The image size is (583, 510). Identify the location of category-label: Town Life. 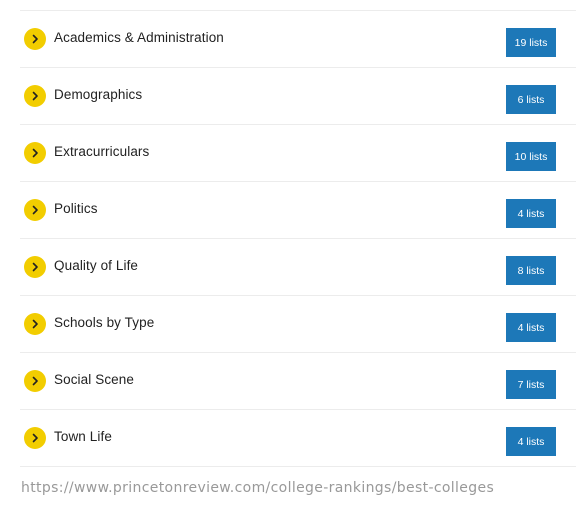
(83, 436).